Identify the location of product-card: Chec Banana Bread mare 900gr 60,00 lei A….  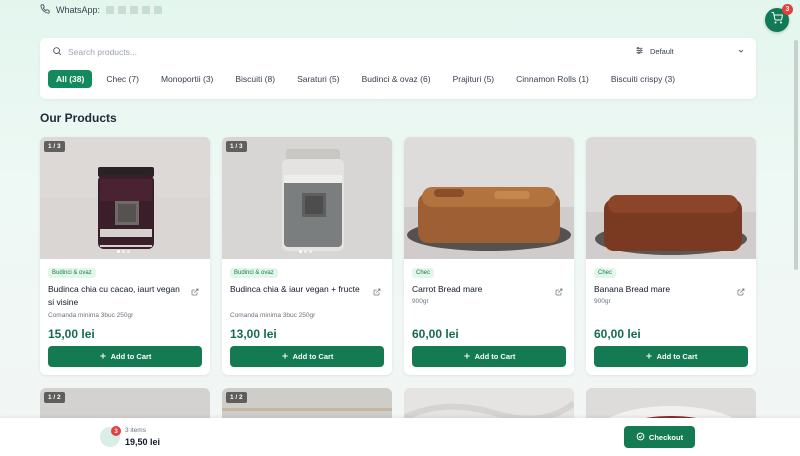
(671, 256).